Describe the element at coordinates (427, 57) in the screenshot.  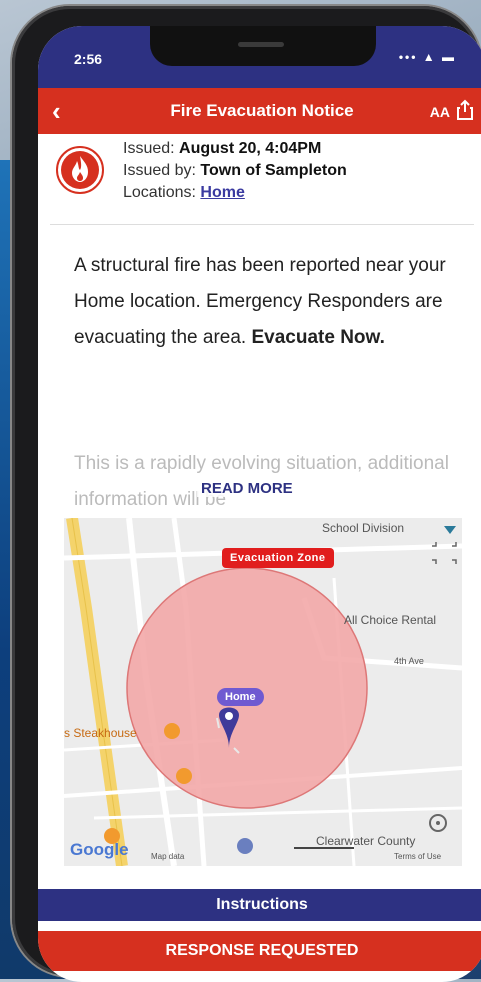
I see `signal-wifi-battery-icon: ••• ▲ ▬` at that location.